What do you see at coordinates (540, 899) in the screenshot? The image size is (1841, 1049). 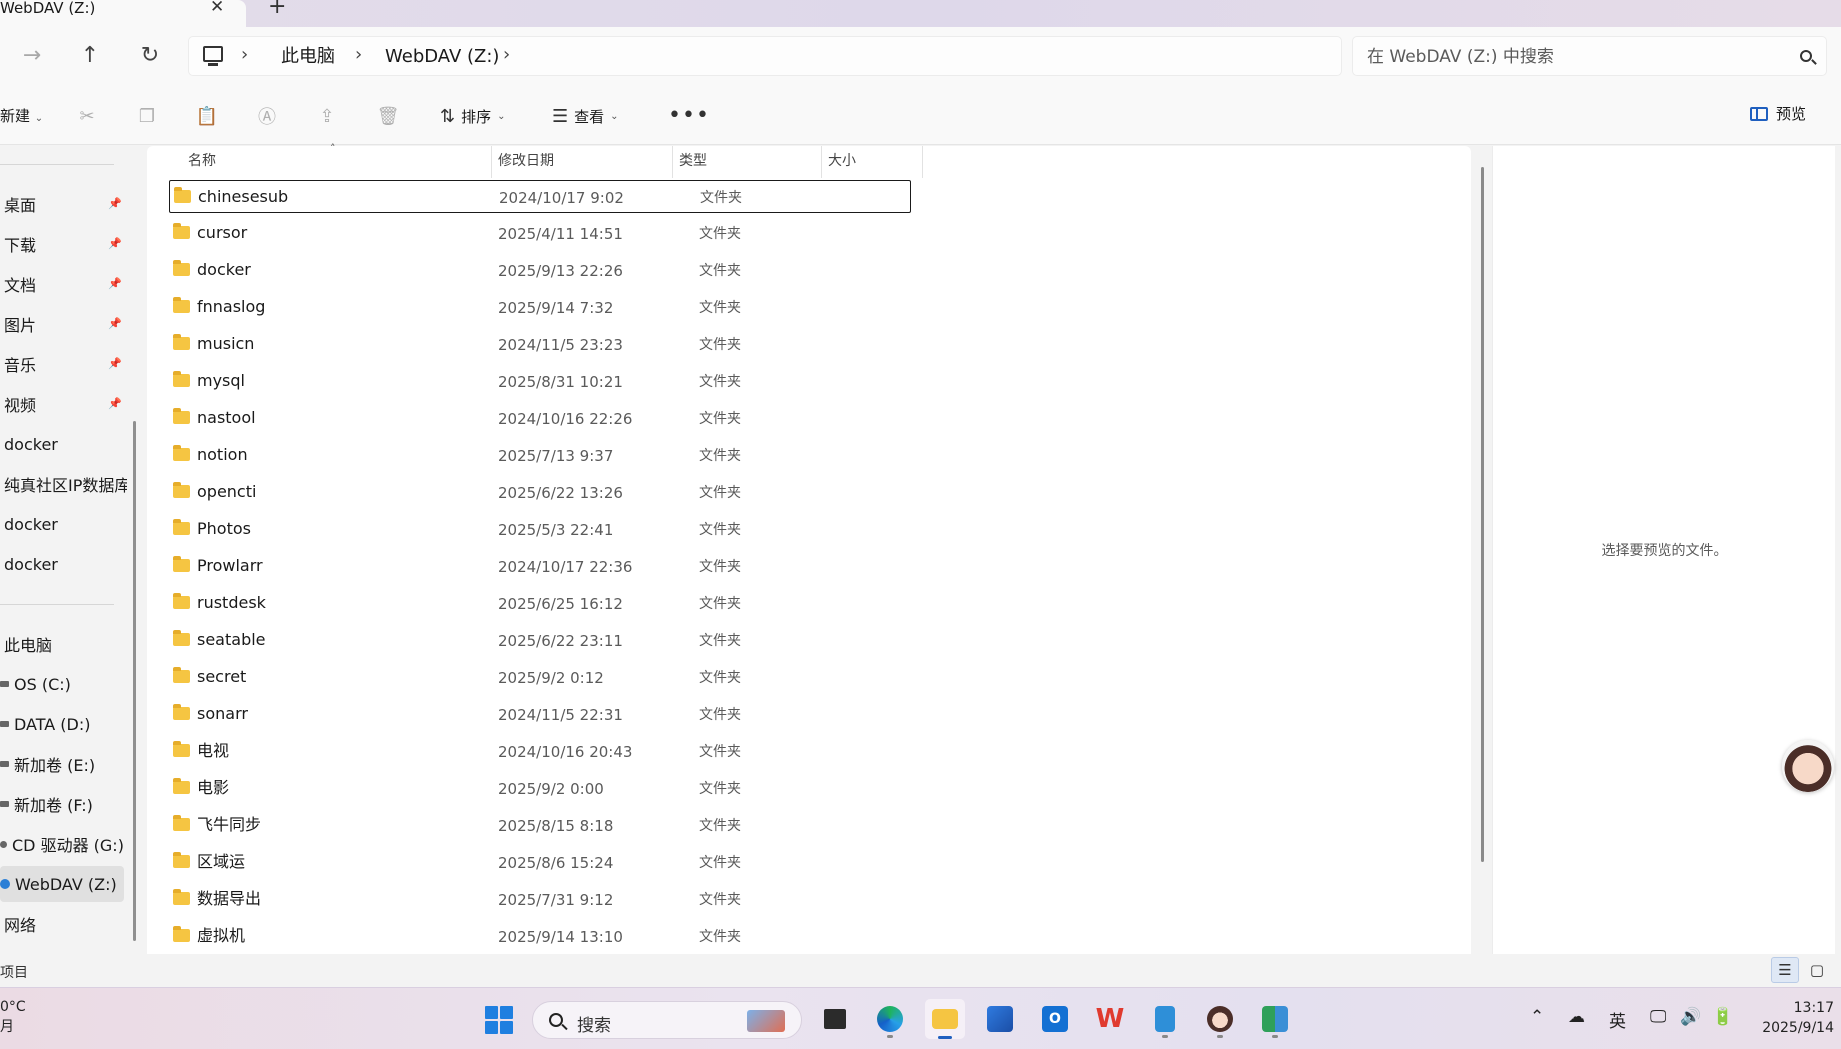 I see `table-row: 数据导出 2025/7/31 9:12 文件夹` at bounding box center [540, 899].